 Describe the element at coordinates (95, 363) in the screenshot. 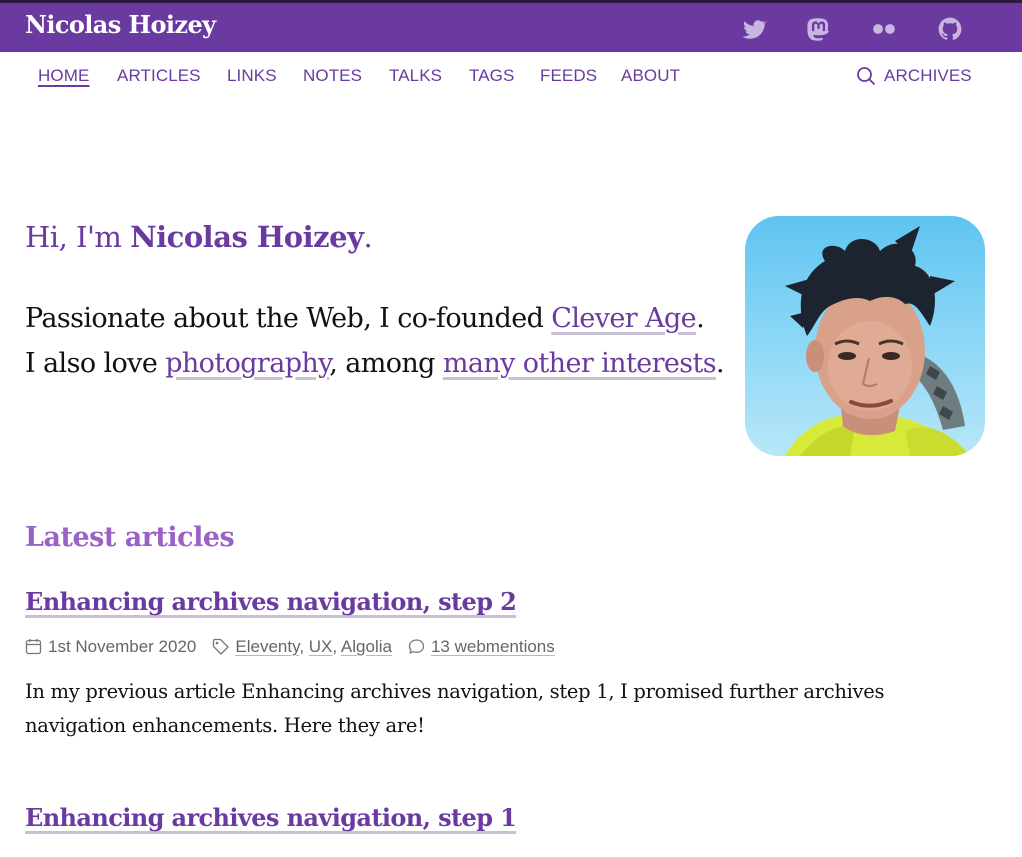

I see `intro-line2-prefix: I also love` at that location.